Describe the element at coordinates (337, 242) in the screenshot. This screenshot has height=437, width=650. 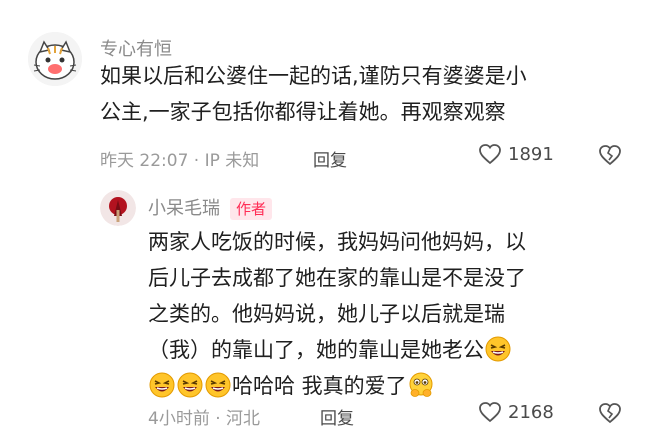
I see `reply-text-line-1: 两家人吃饭的时候，我妈妈问他妈妈，以` at that location.